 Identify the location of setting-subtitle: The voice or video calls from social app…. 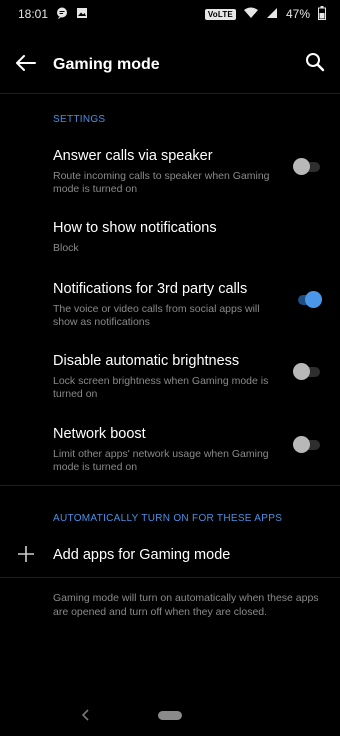
(156, 315).